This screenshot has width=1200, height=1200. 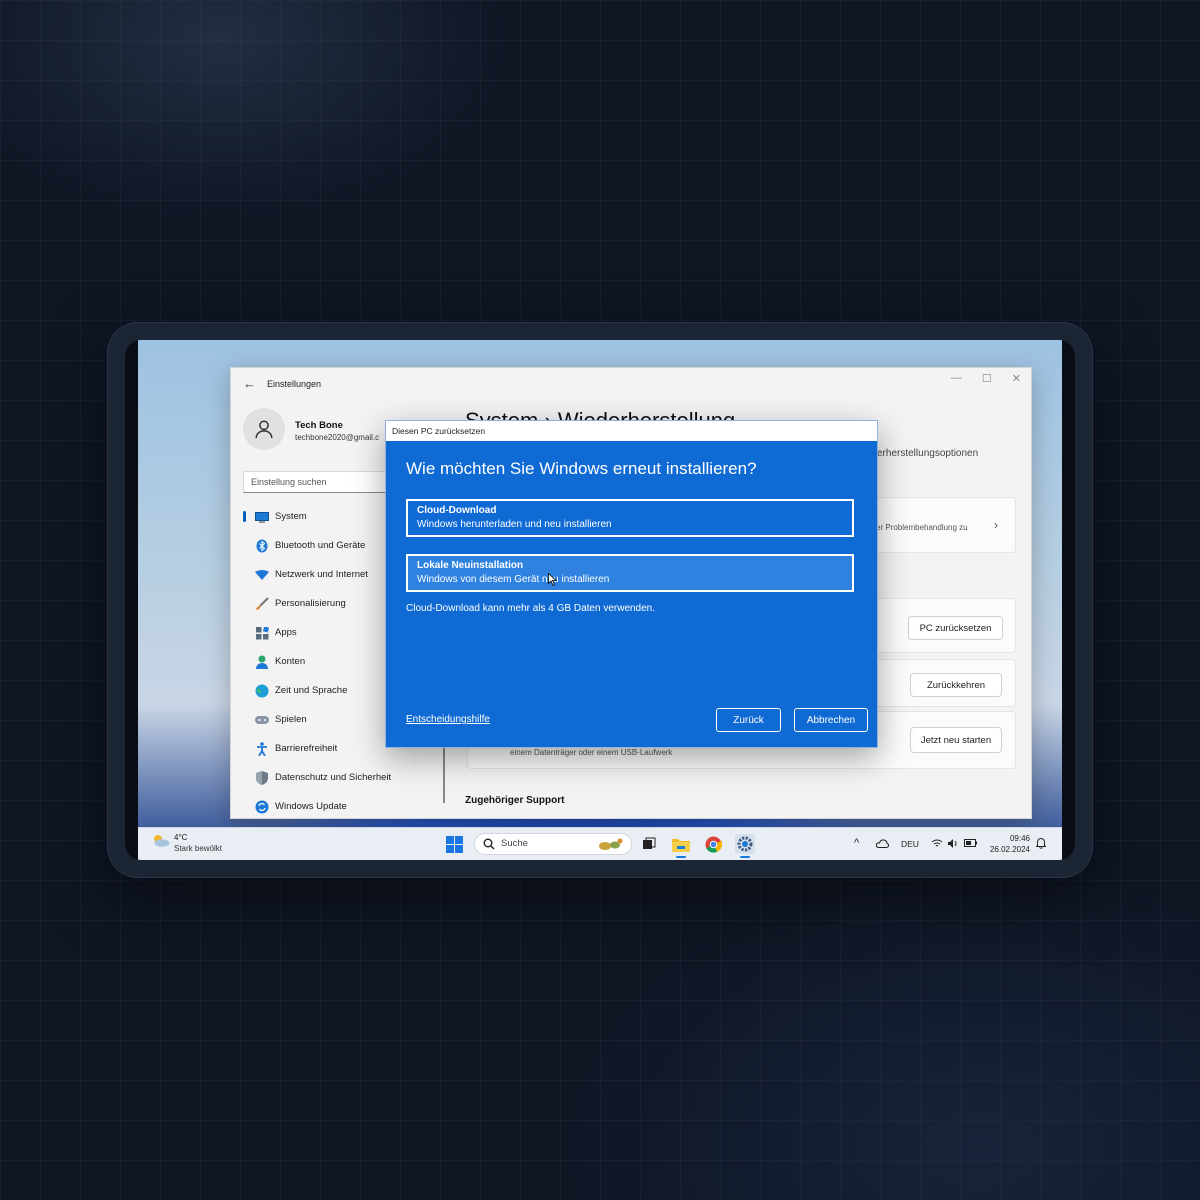 What do you see at coordinates (262, 546) in the screenshot?
I see `bluetooth-icon` at bounding box center [262, 546].